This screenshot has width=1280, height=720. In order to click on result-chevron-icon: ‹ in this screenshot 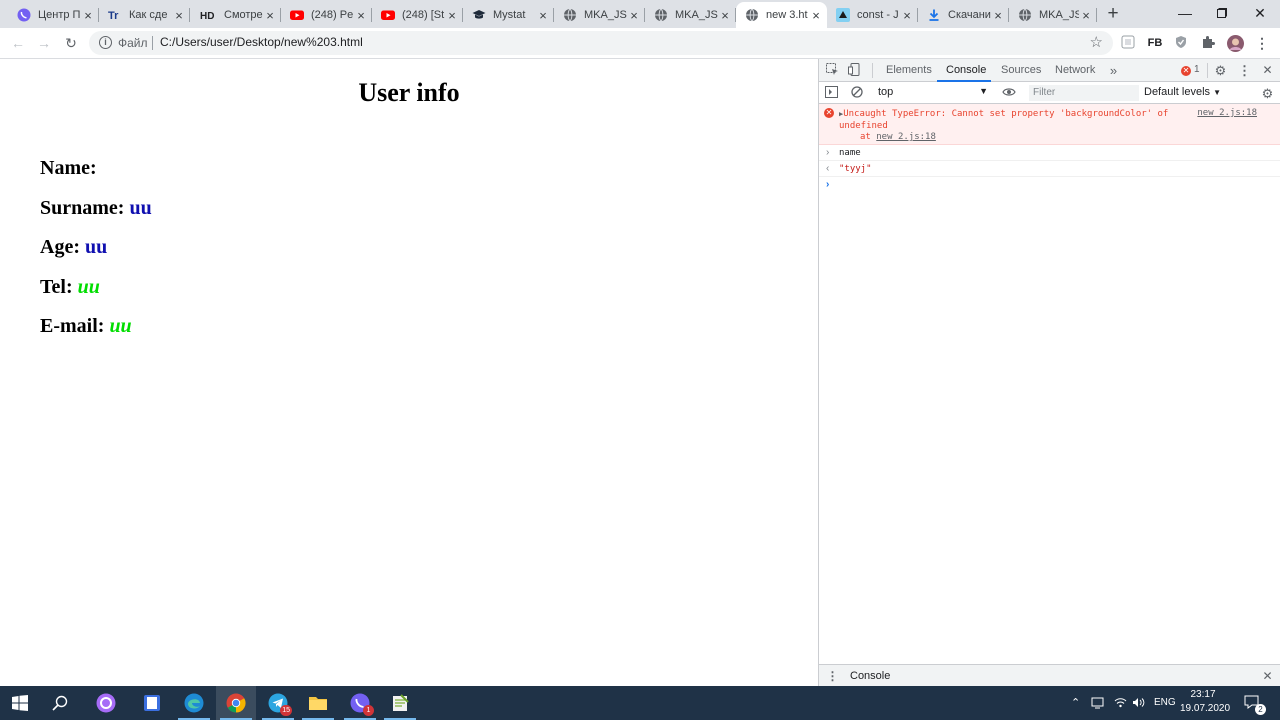, I will do `click(828, 168)`.